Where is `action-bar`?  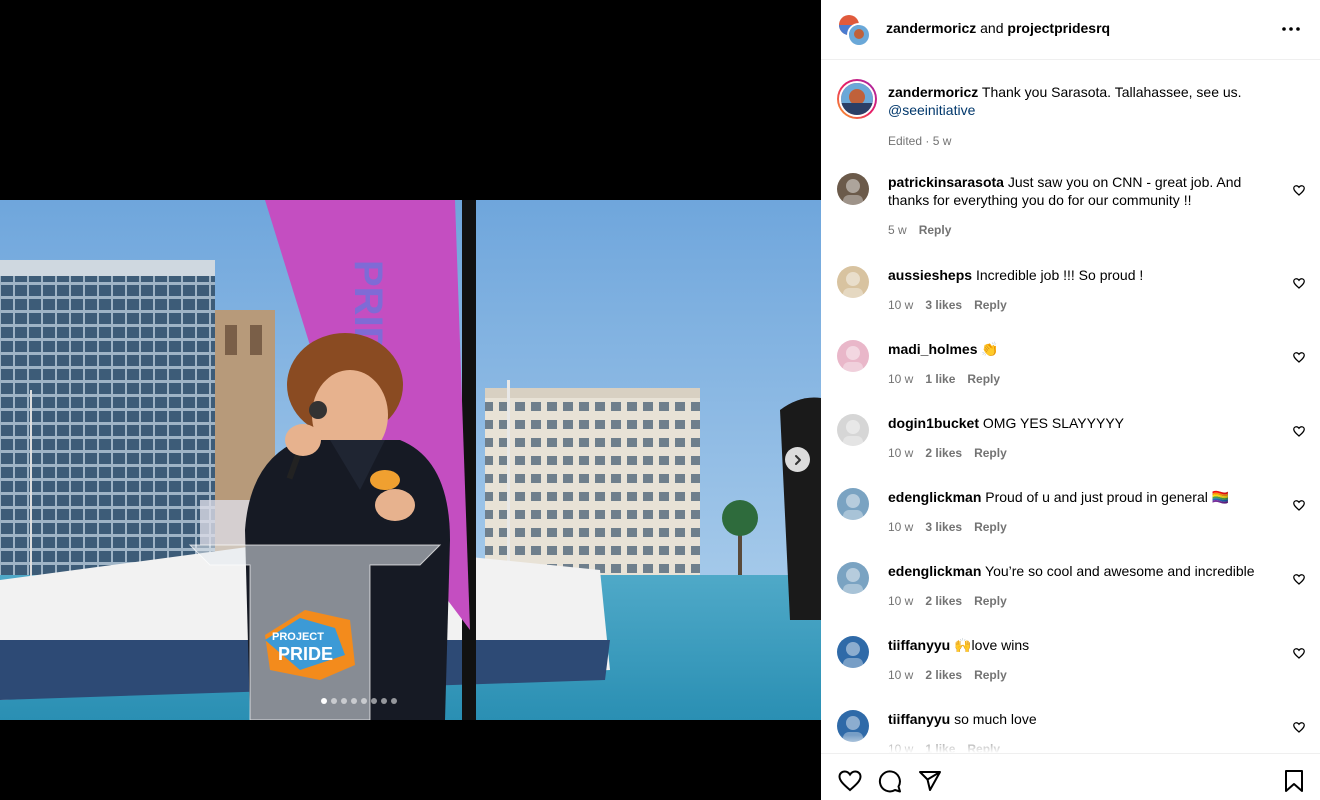
action-bar is located at coordinates (1070, 776).